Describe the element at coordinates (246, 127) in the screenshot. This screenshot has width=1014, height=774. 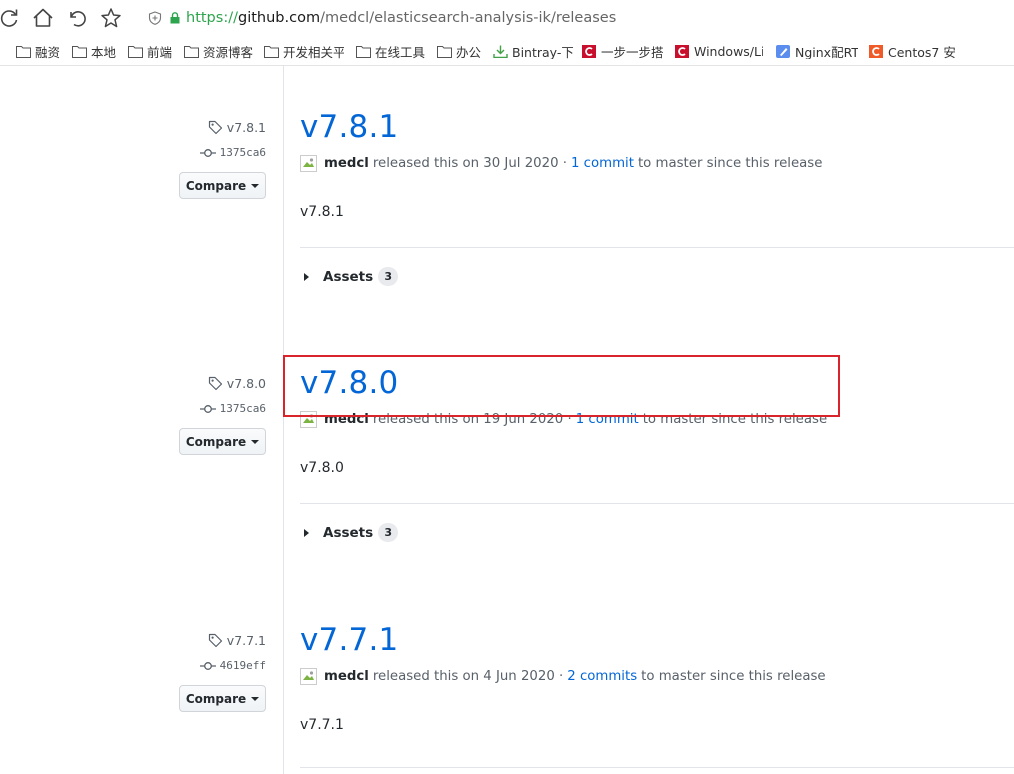
I see `tag-label: v7.8.1` at that location.